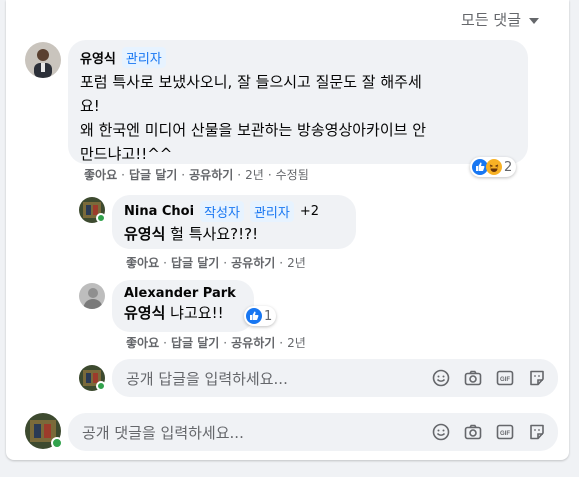  What do you see at coordinates (180, 293) in the screenshot?
I see `reply-author: Alexander Park` at bounding box center [180, 293].